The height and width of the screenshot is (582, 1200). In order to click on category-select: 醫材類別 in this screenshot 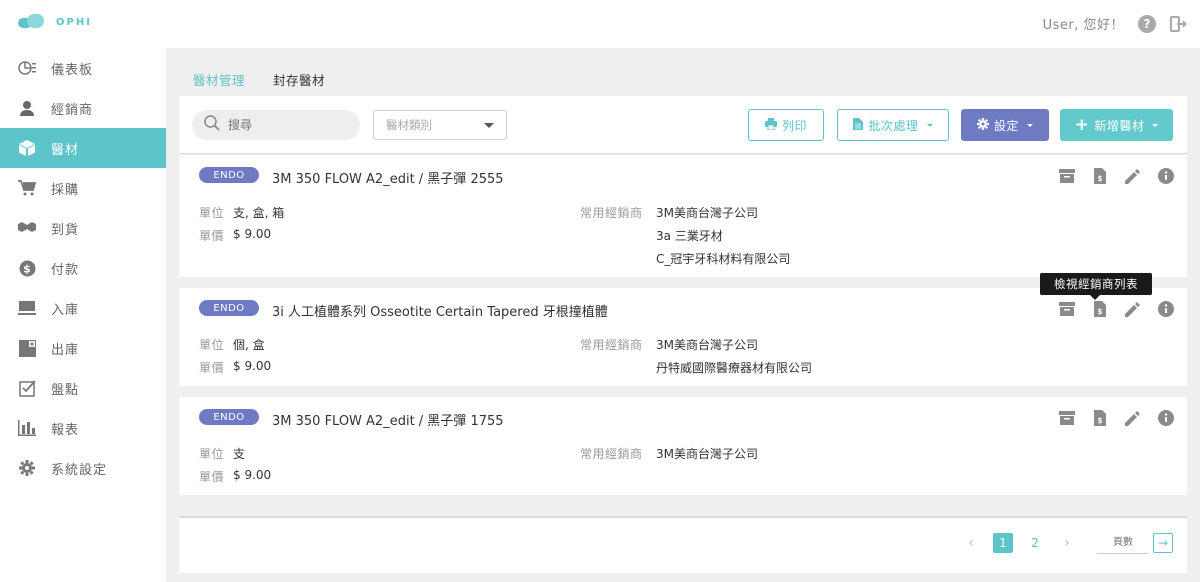, I will do `click(440, 125)`.